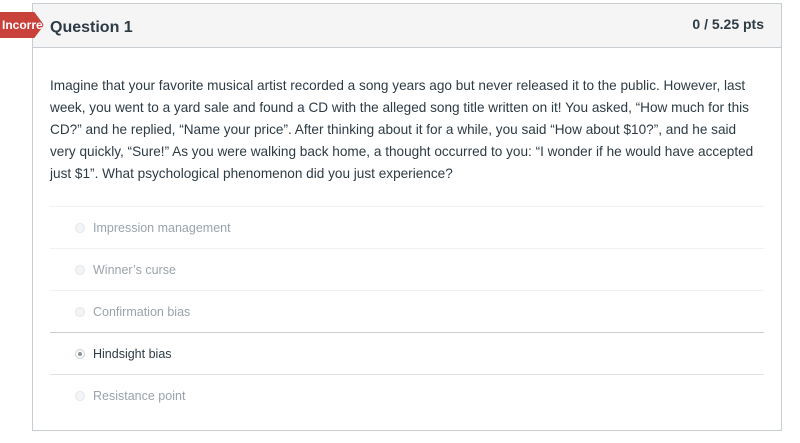  What do you see at coordinates (407, 269) in the screenshot?
I see `answer-option-winners-curse: Winner’s curse` at bounding box center [407, 269].